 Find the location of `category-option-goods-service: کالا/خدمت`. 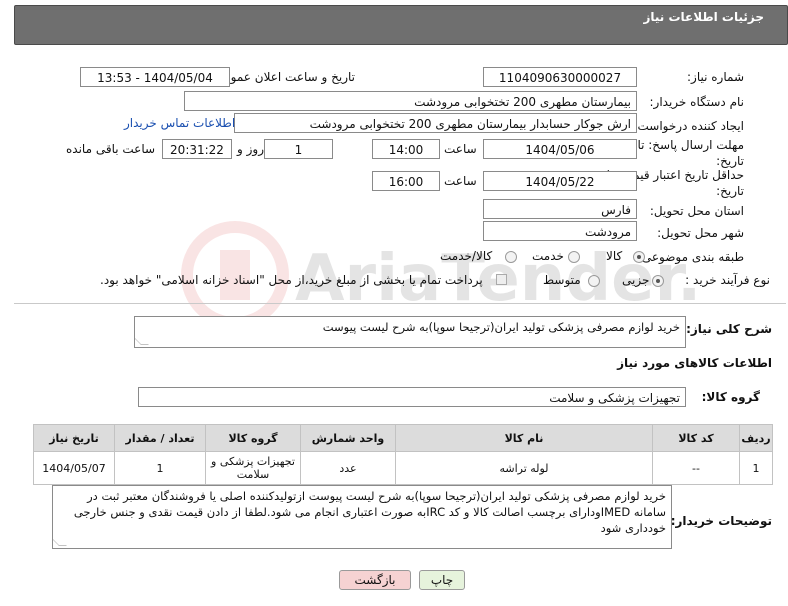

category-option-goods-service: کالا/خدمت is located at coordinates (466, 256).